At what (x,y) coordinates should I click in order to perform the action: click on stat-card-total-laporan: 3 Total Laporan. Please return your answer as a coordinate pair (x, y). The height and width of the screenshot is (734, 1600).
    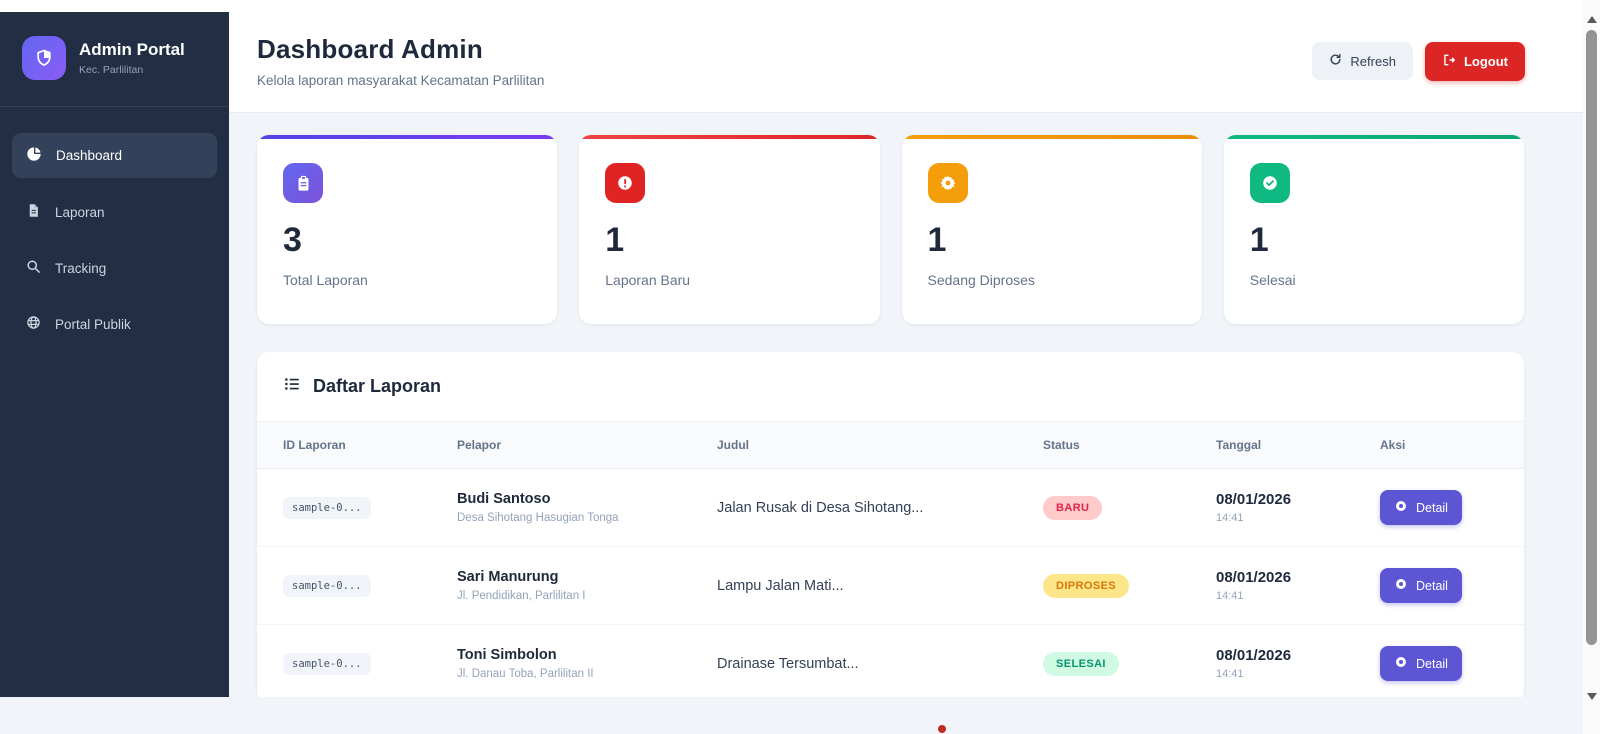
    Looking at the image, I should click on (407, 229).